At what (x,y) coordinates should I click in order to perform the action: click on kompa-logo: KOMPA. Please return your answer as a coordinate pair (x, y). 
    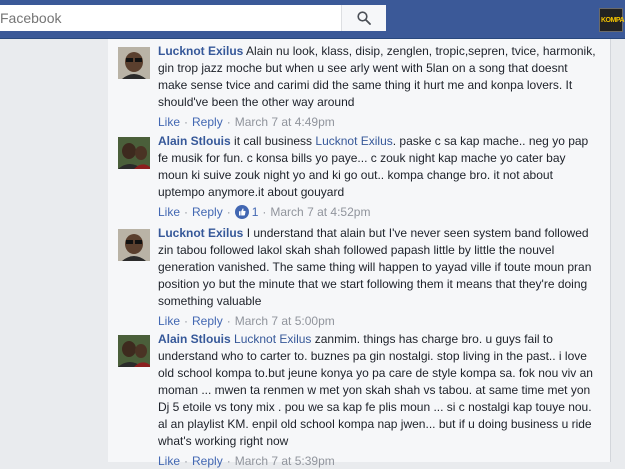
    Looking at the image, I should click on (612, 20).